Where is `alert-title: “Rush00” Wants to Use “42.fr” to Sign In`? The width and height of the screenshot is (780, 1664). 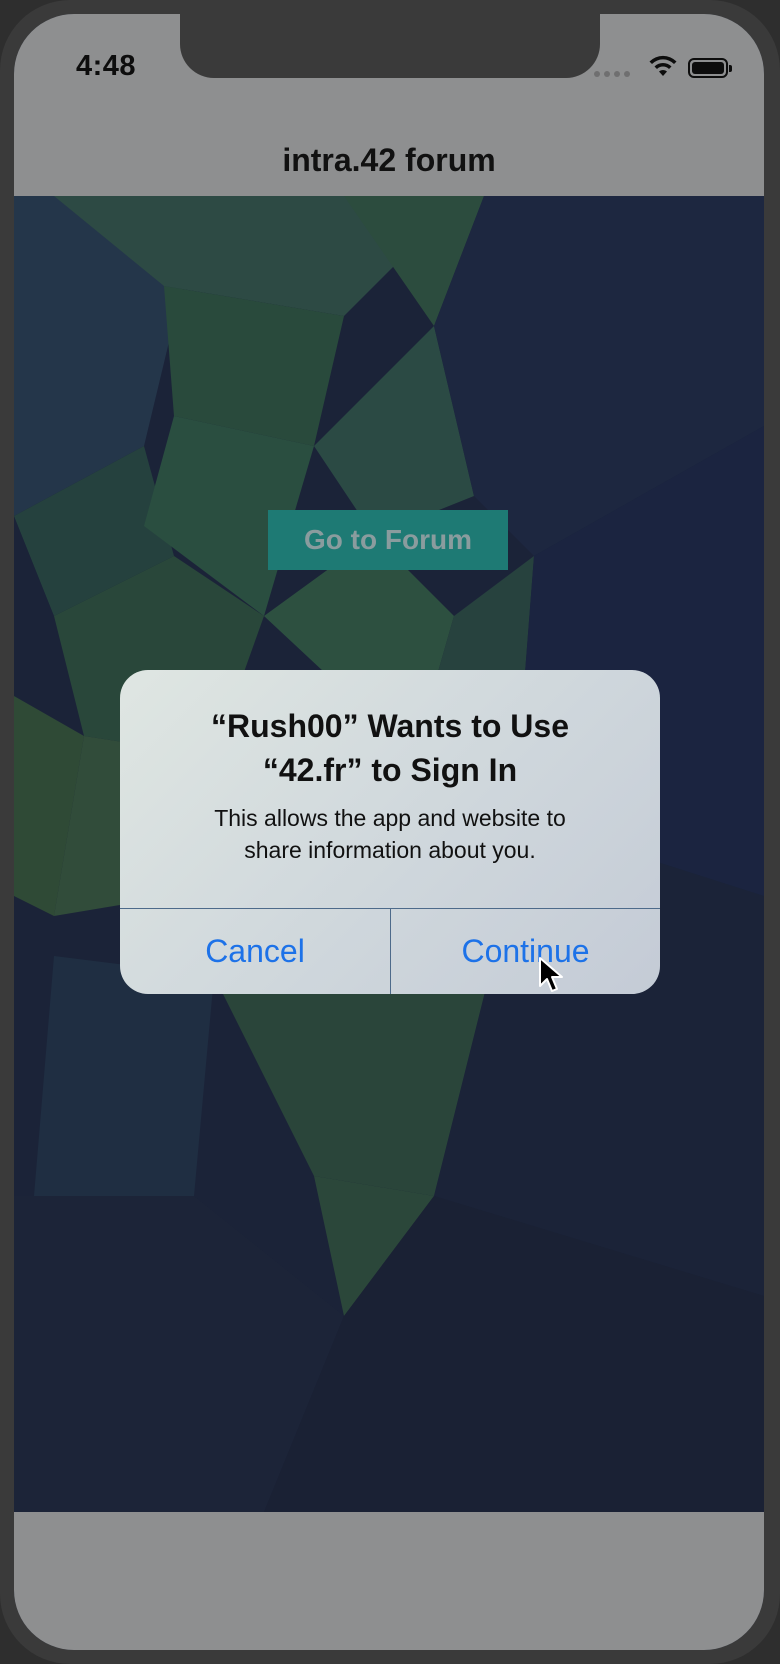
alert-title: “Rush00” Wants to Use “42.fr” to Sign In is located at coordinates (390, 748).